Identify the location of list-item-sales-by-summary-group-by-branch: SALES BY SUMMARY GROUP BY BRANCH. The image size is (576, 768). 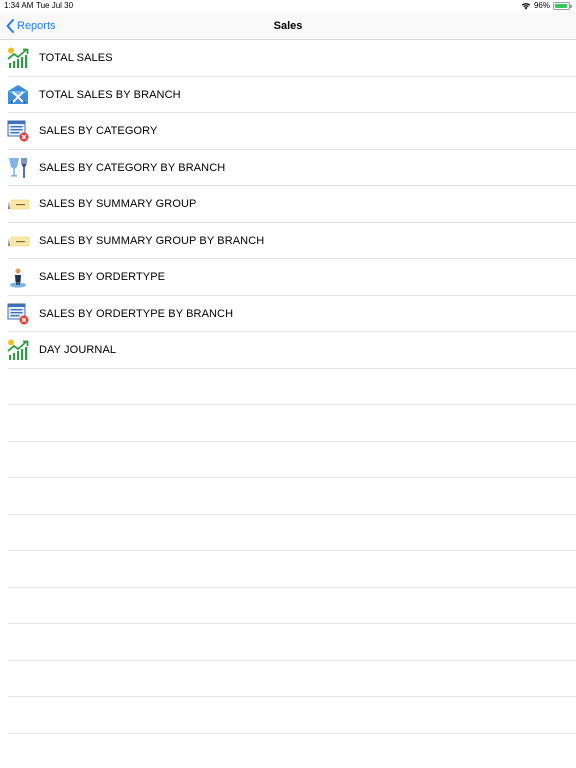
(288, 241).